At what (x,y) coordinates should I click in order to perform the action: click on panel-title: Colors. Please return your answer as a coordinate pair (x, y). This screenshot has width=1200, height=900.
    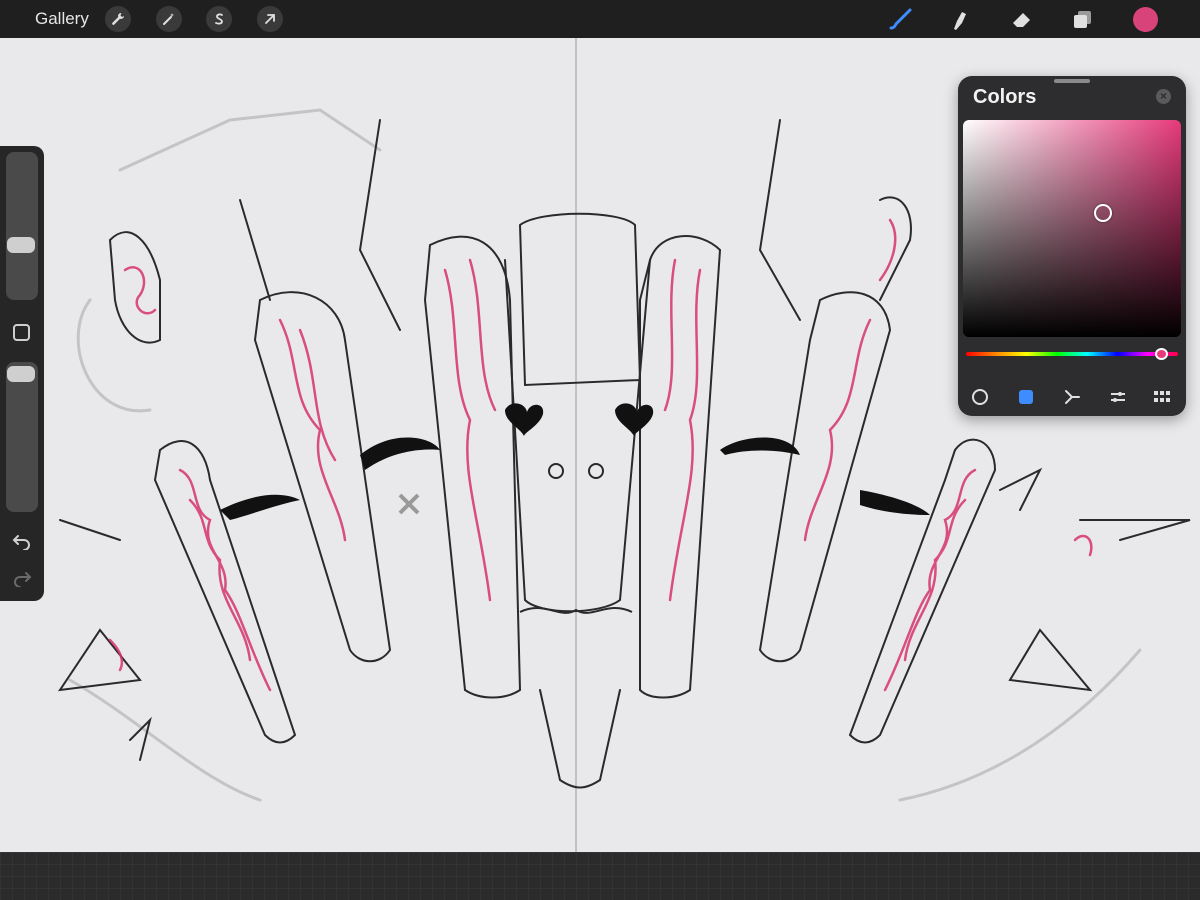
    Looking at the image, I should click on (1005, 97).